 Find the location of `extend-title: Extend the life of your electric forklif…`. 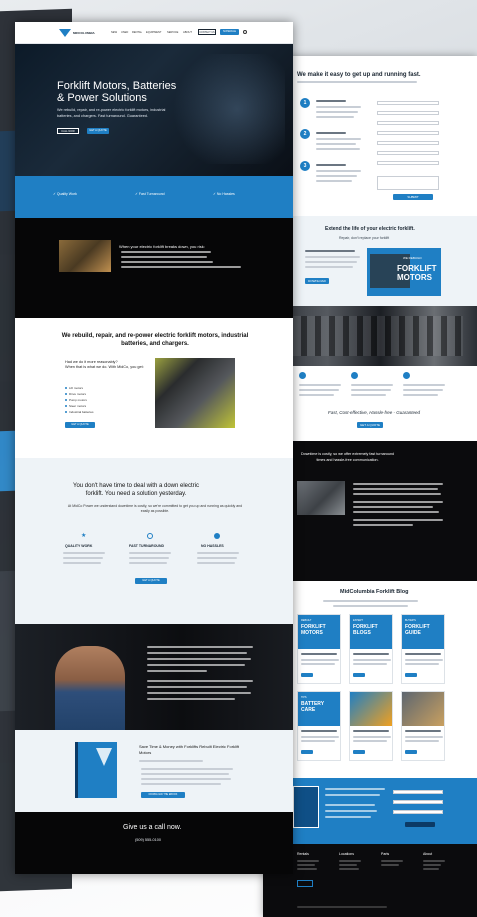

extend-title: Extend the life of your electric forklif… is located at coordinates (370, 229).